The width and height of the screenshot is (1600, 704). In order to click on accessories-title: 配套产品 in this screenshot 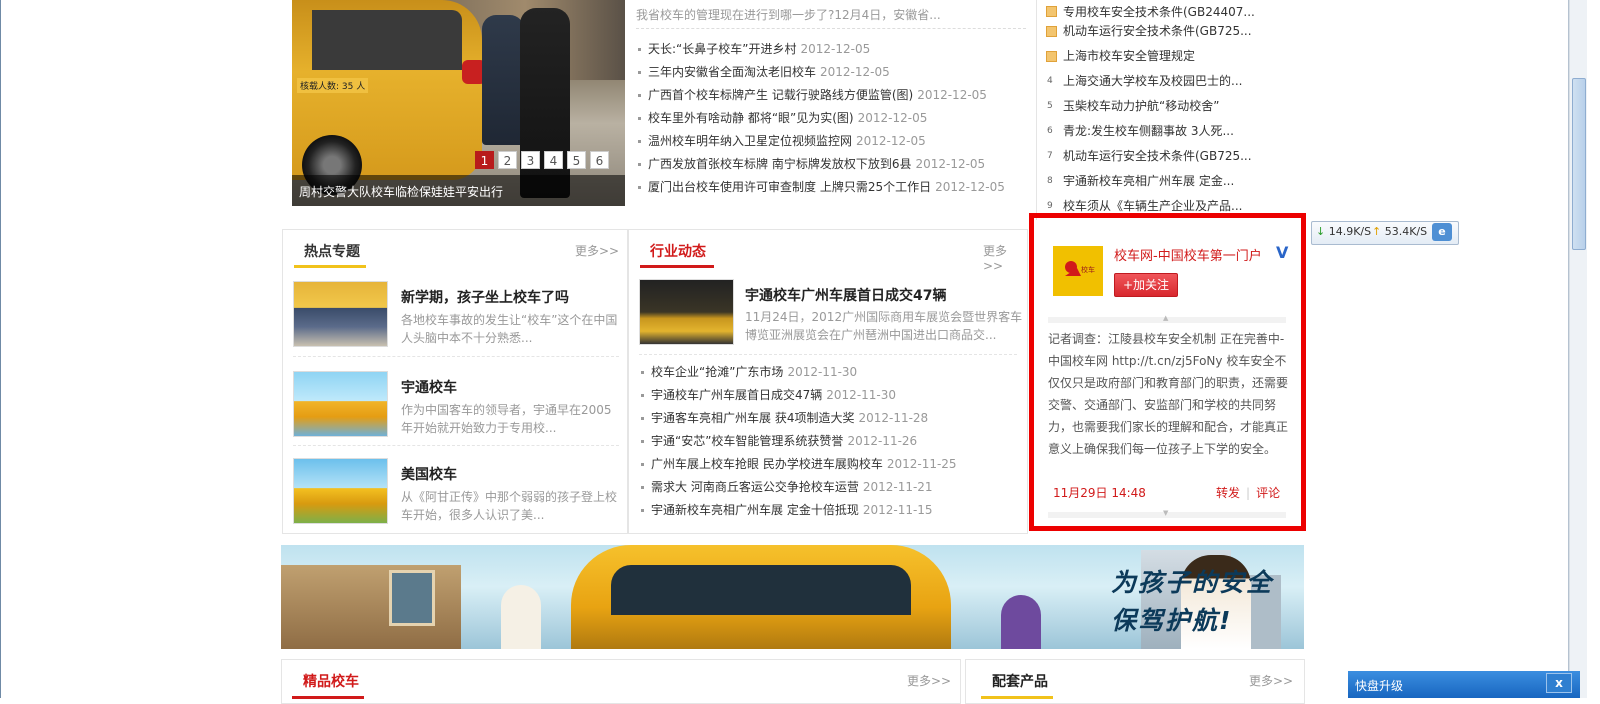, I will do `click(1020, 681)`.